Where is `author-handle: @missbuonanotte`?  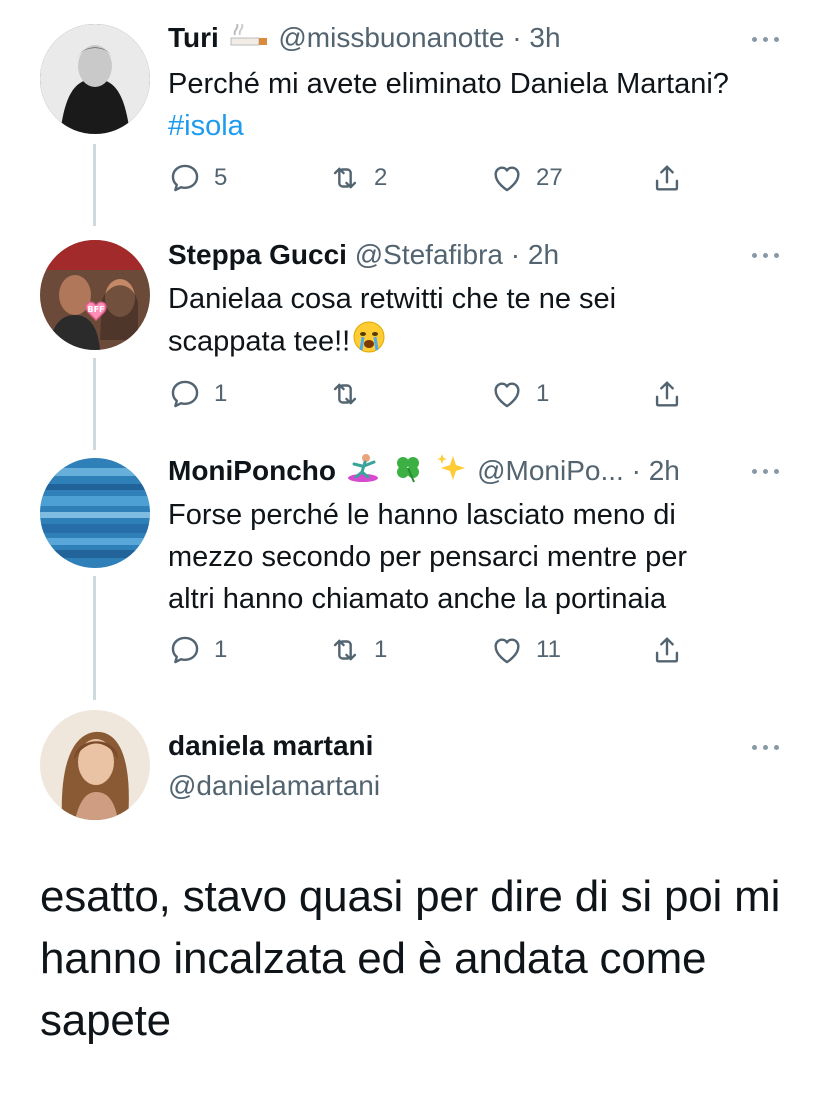 author-handle: @missbuonanotte is located at coordinates (391, 37).